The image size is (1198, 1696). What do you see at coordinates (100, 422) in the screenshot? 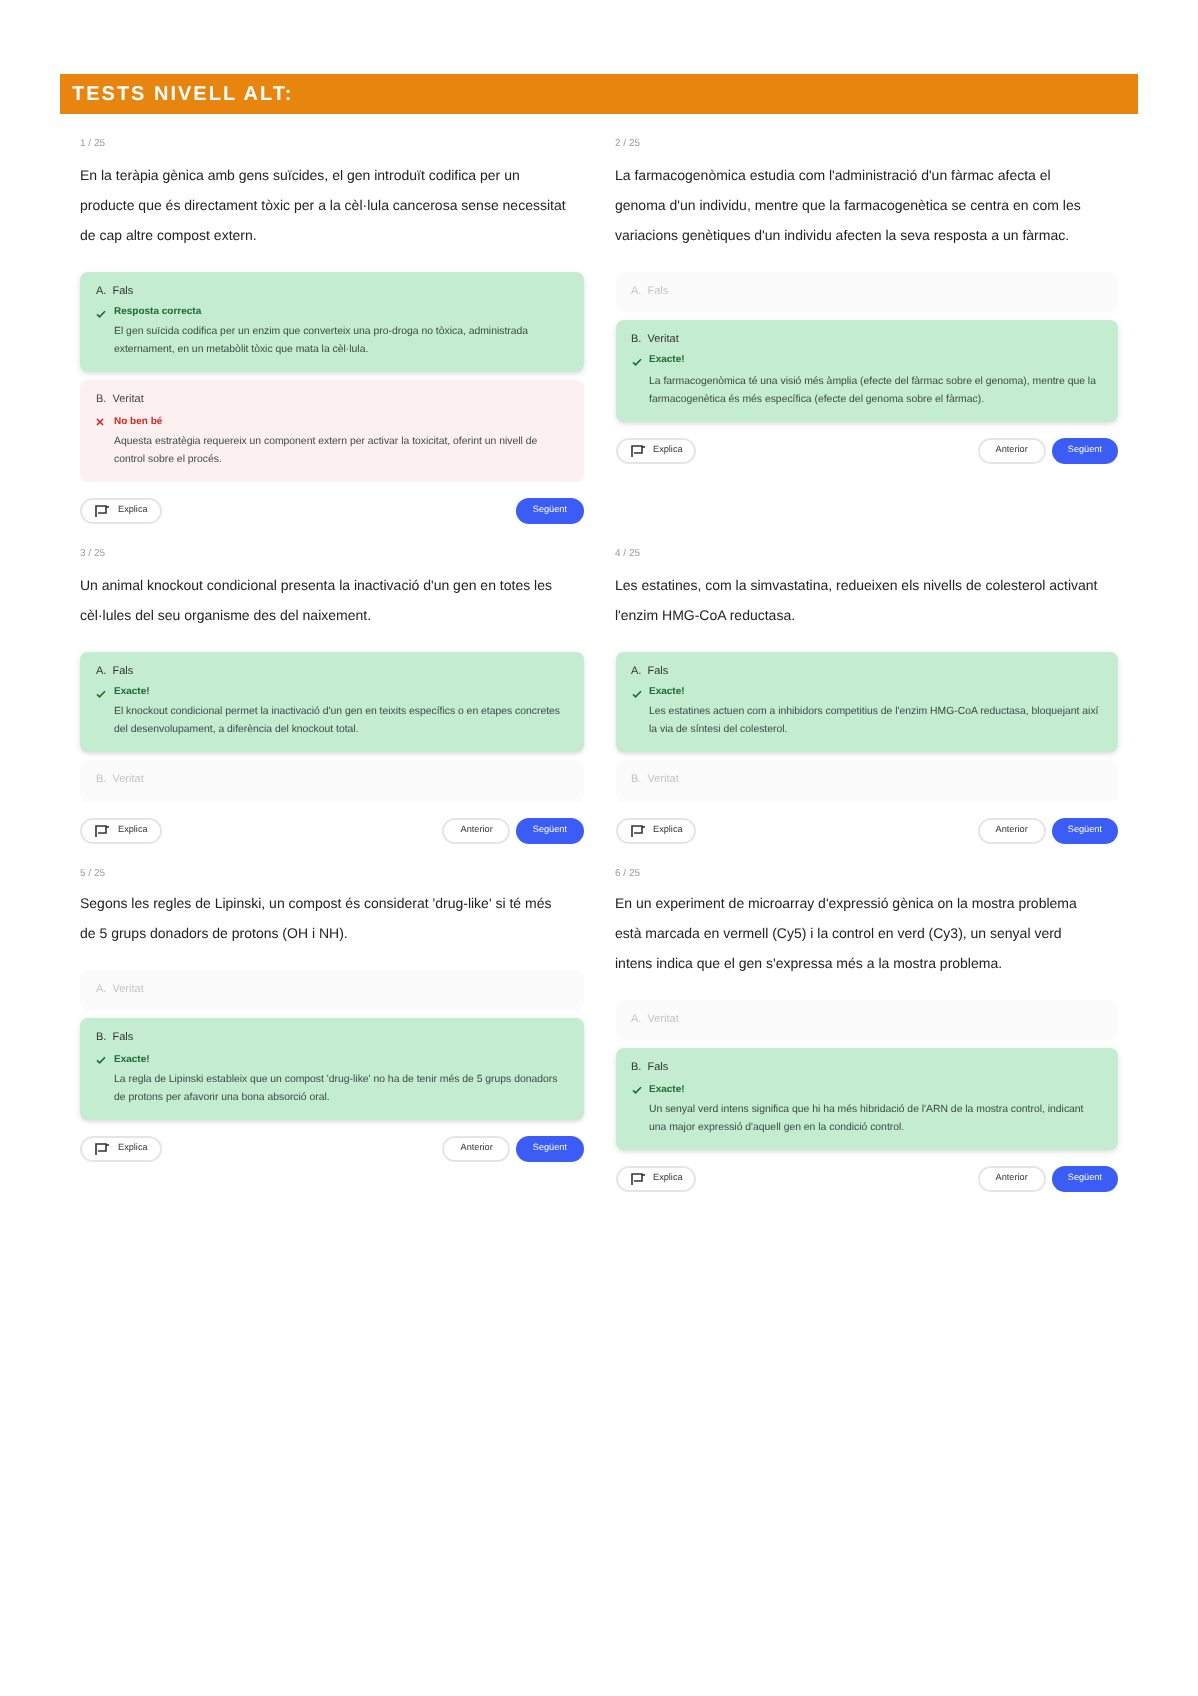
I see `cross-icon` at bounding box center [100, 422].